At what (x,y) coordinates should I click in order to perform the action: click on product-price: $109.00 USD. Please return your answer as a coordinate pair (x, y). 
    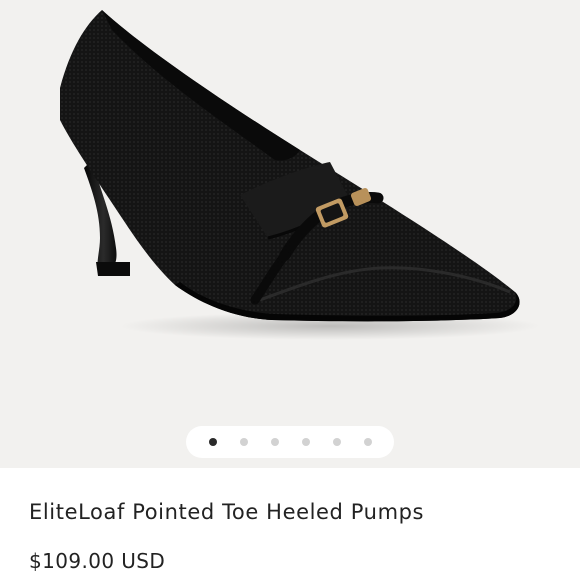
    Looking at the image, I should click on (97, 561).